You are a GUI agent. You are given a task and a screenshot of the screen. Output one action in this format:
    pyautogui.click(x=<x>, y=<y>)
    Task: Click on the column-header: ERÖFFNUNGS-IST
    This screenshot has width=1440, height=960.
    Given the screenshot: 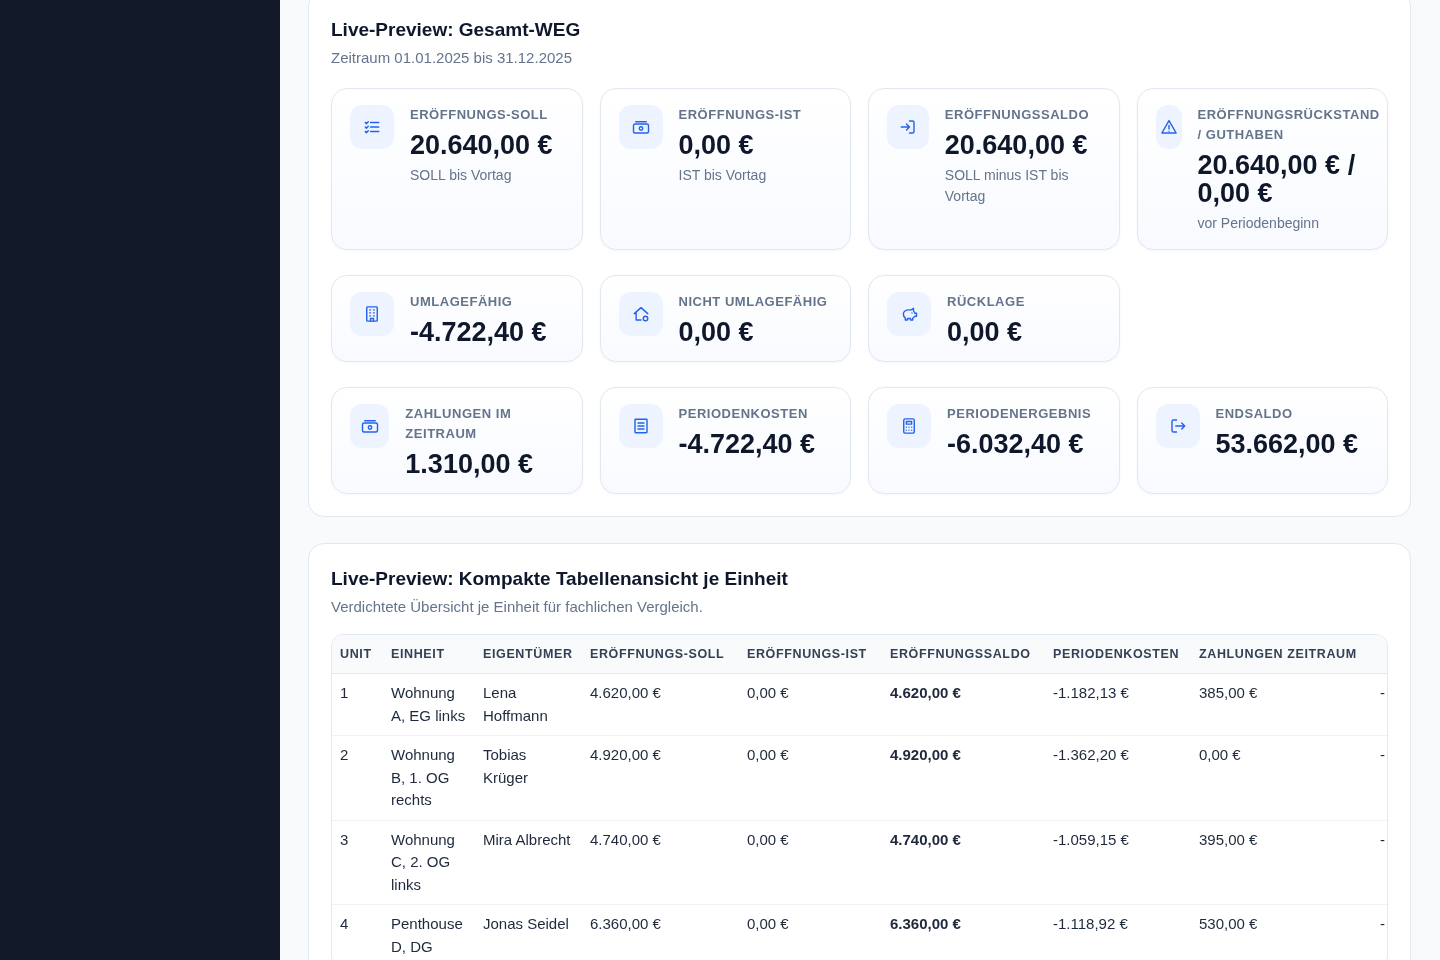 What is the action you would take?
    pyautogui.click(x=810, y=654)
    